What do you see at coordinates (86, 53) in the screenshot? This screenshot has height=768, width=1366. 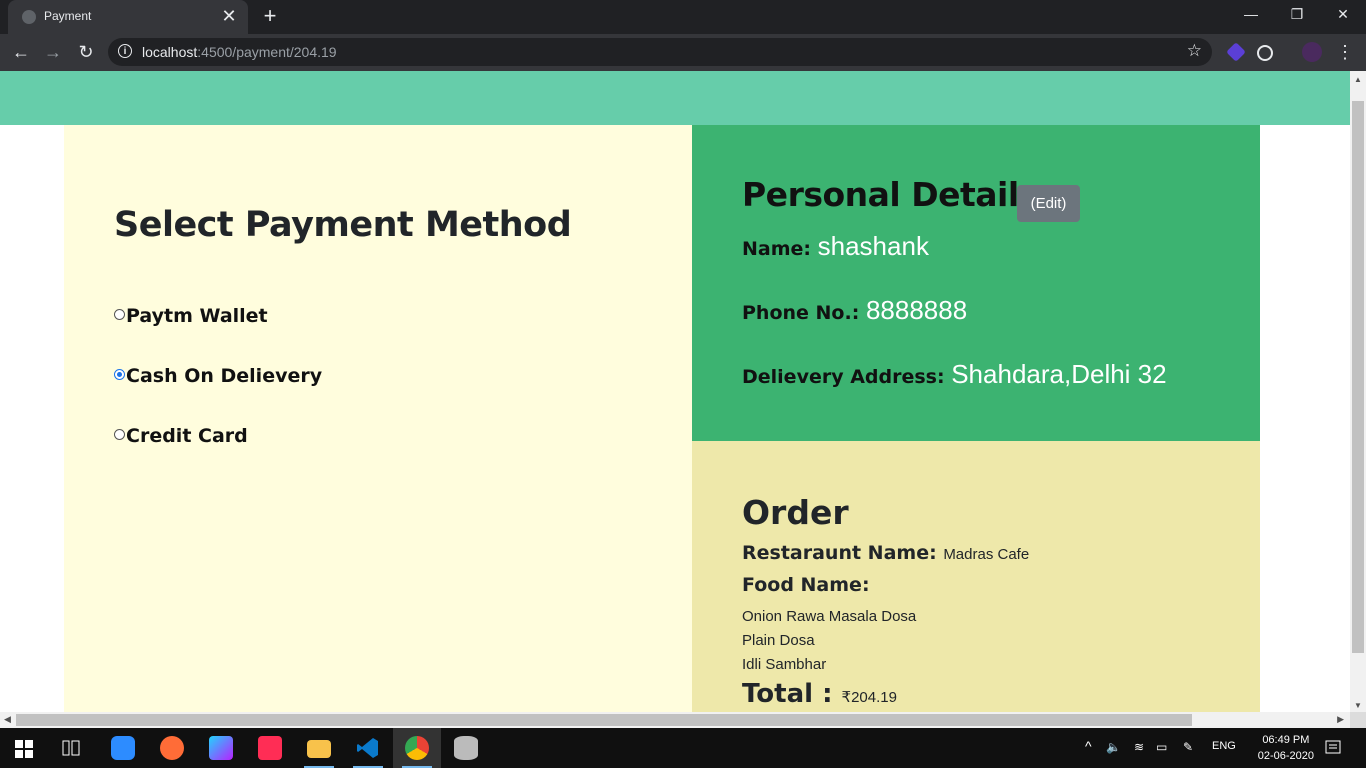 I see `reload-icon: ↻` at bounding box center [86, 53].